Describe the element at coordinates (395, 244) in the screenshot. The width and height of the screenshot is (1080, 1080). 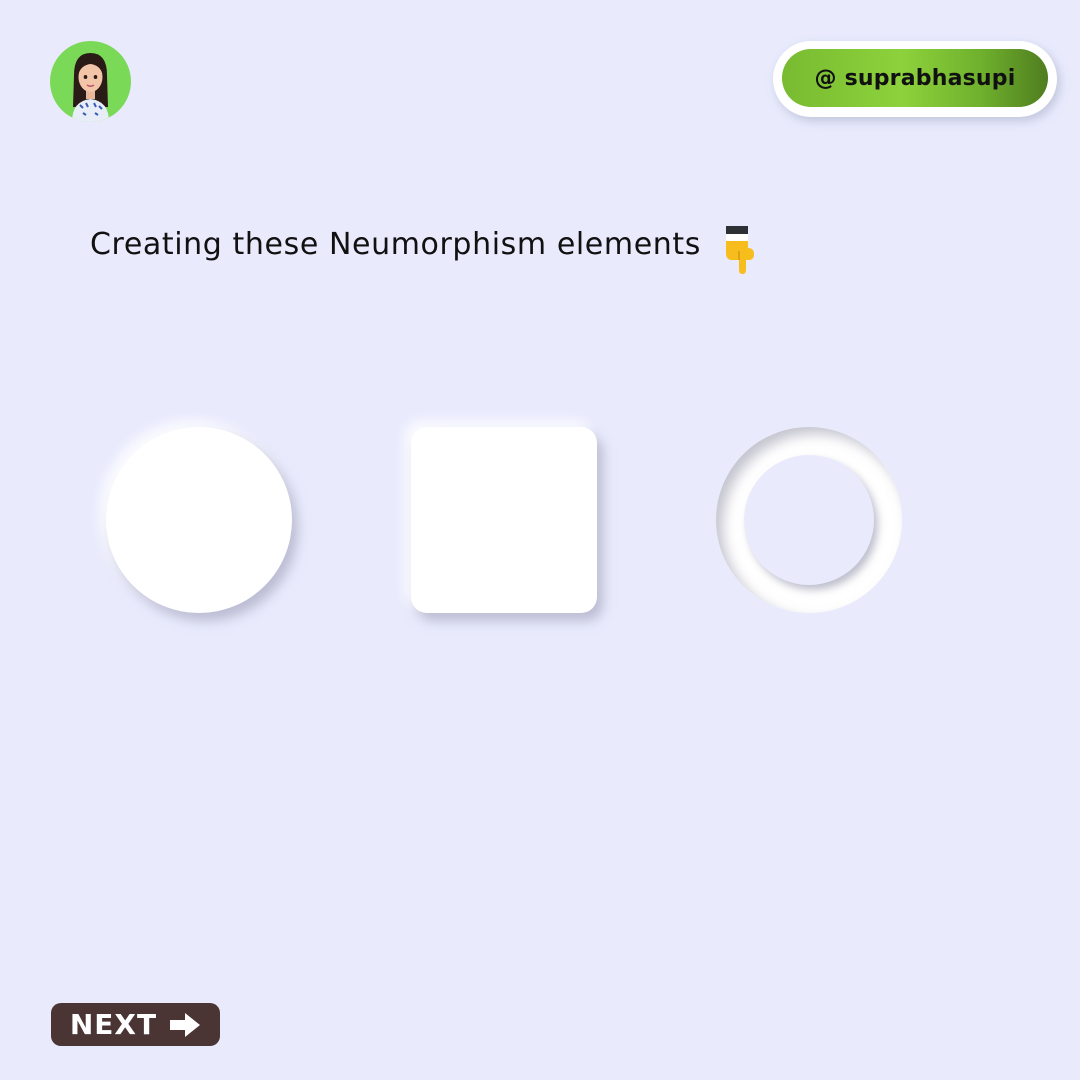
I see `headline-text: Creating these Neumorphism elements` at that location.